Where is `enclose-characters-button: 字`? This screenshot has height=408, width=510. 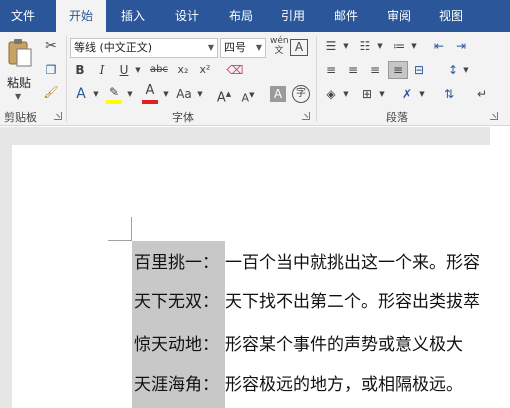 enclose-characters-button: 字 is located at coordinates (301, 94).